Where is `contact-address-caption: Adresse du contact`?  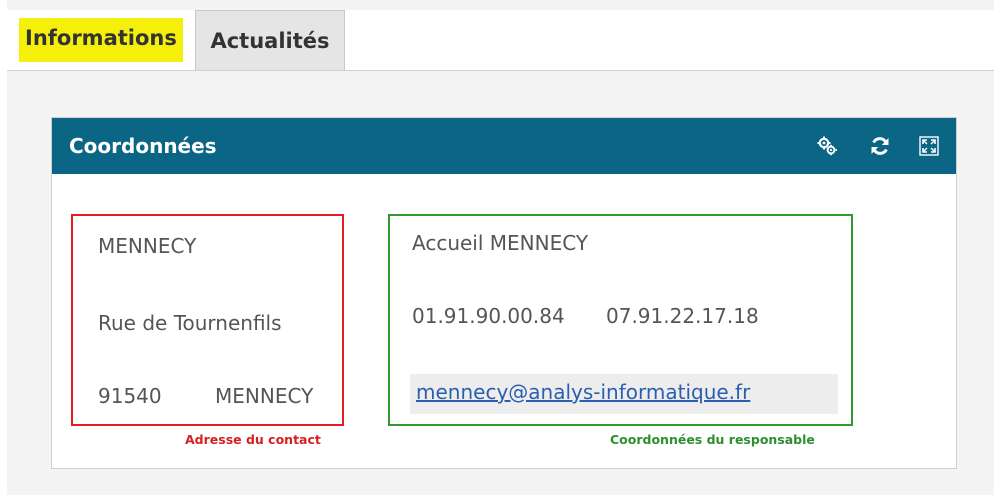
contact-address-caption: Adresse du contact is located at coordinates (253, 439).